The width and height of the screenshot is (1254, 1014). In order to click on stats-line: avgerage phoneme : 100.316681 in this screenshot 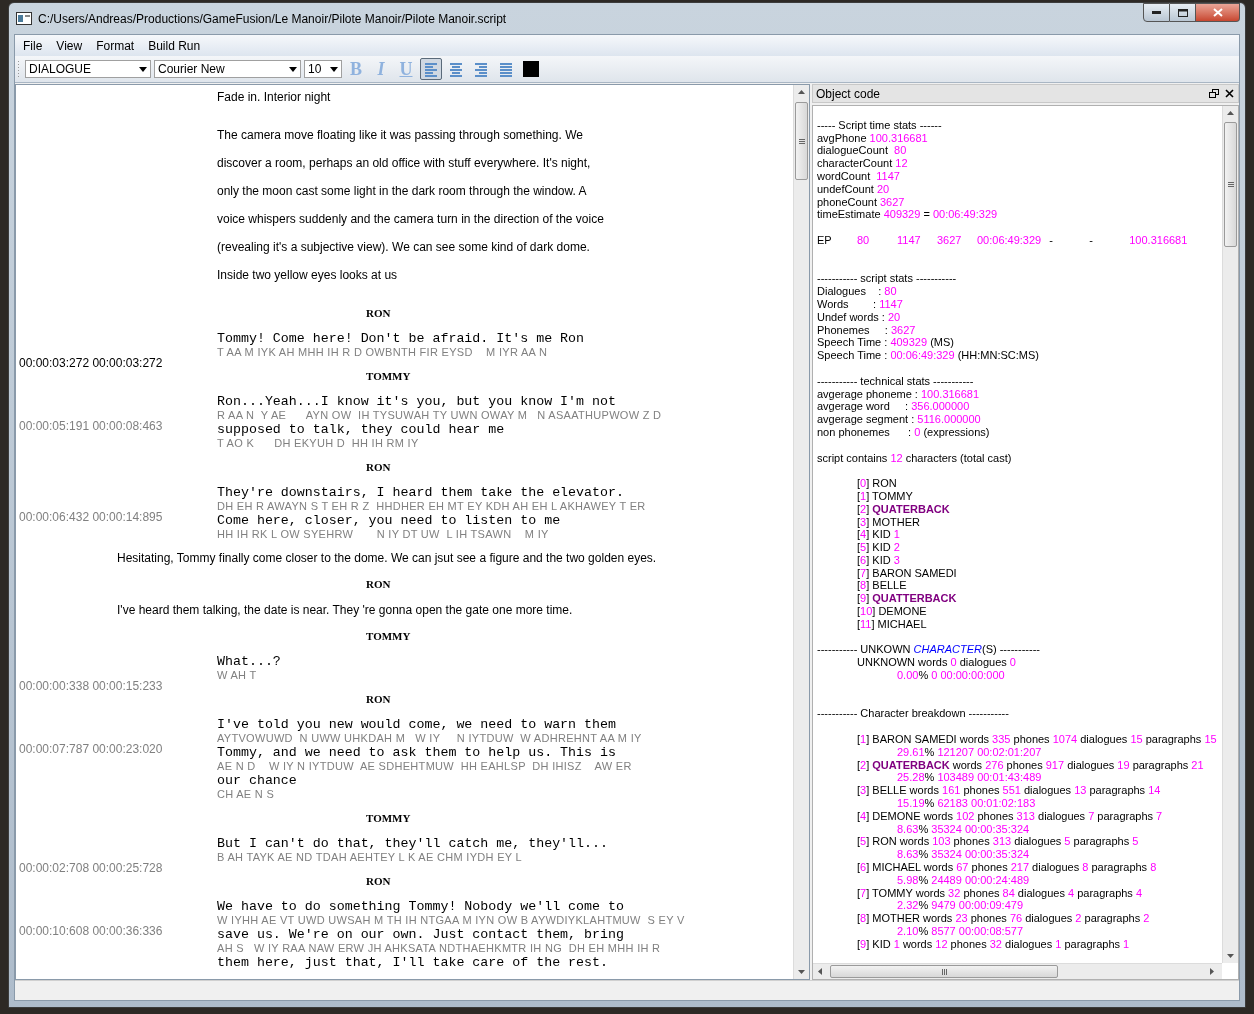, I will do `click(898, 394)`.